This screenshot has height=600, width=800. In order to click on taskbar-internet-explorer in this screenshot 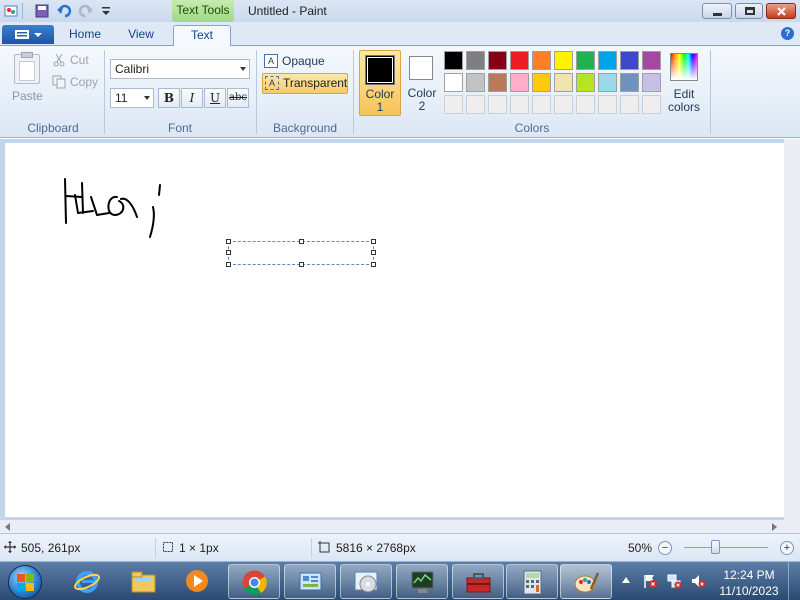, I will do `click(88, 581)`.